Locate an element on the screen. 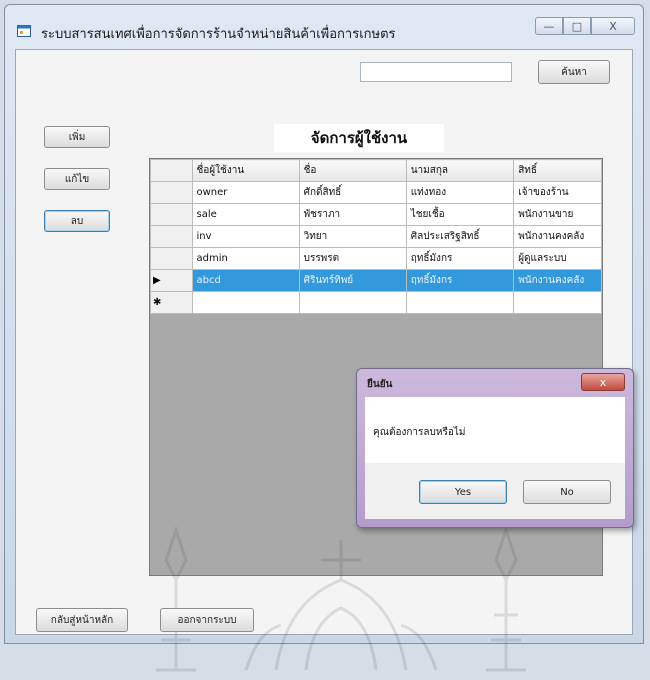 The image size is (650, 680). dialog-message: คุณต้องการลบหรือไม่ is located at coordinates (419, 432).